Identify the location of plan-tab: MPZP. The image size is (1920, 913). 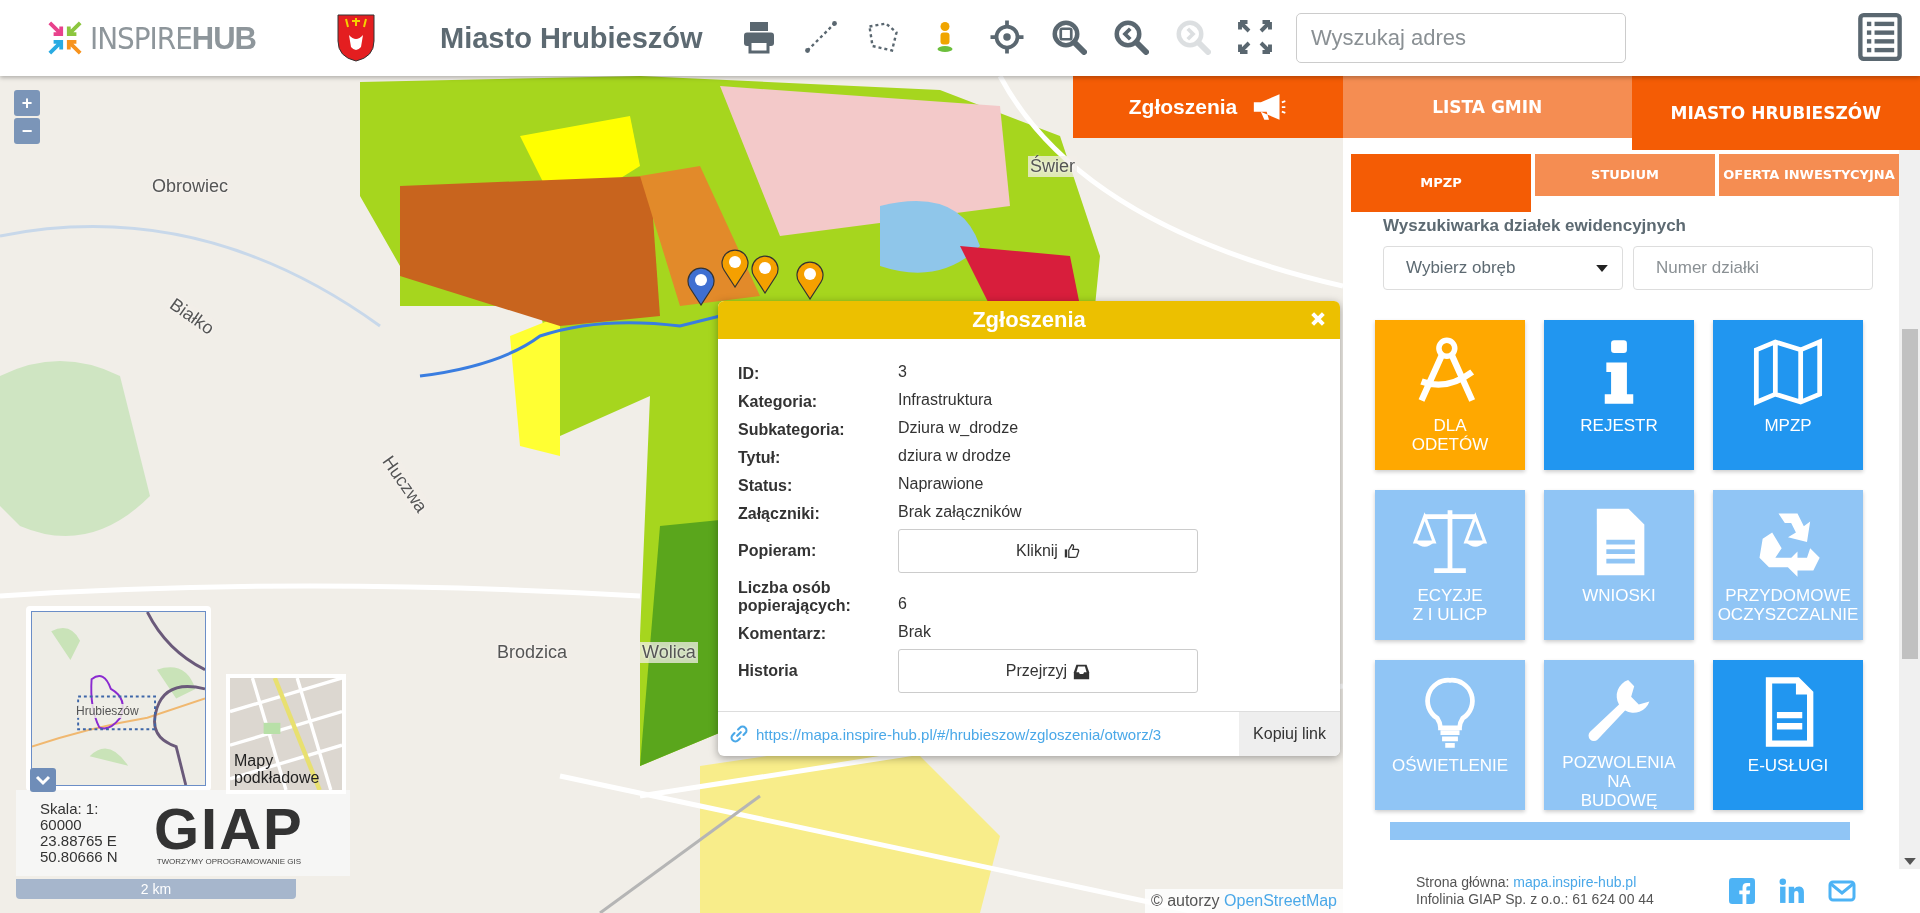
(1441, 183).